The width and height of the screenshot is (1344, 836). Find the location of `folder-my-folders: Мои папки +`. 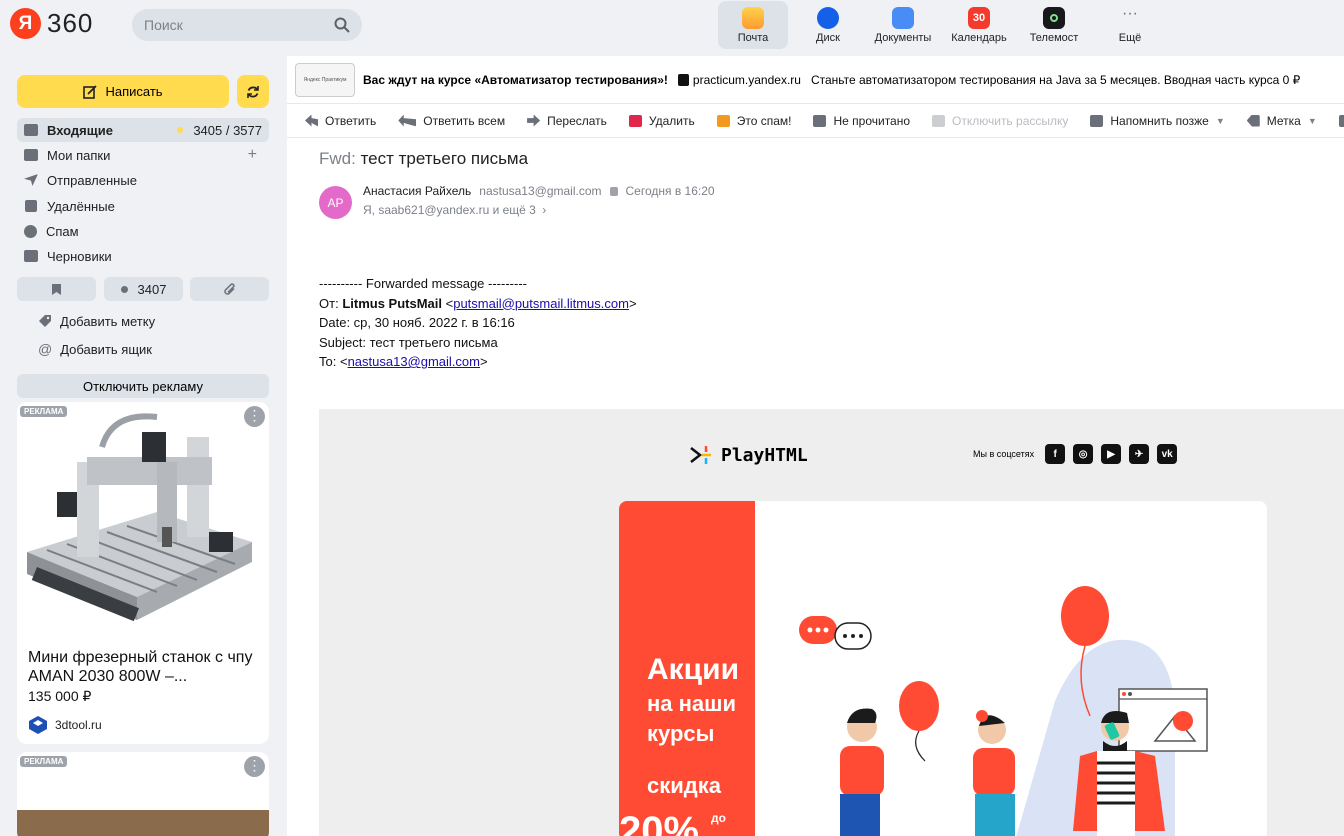

folder-my-folders: Мои папки + is located at coordinates (143, 155).